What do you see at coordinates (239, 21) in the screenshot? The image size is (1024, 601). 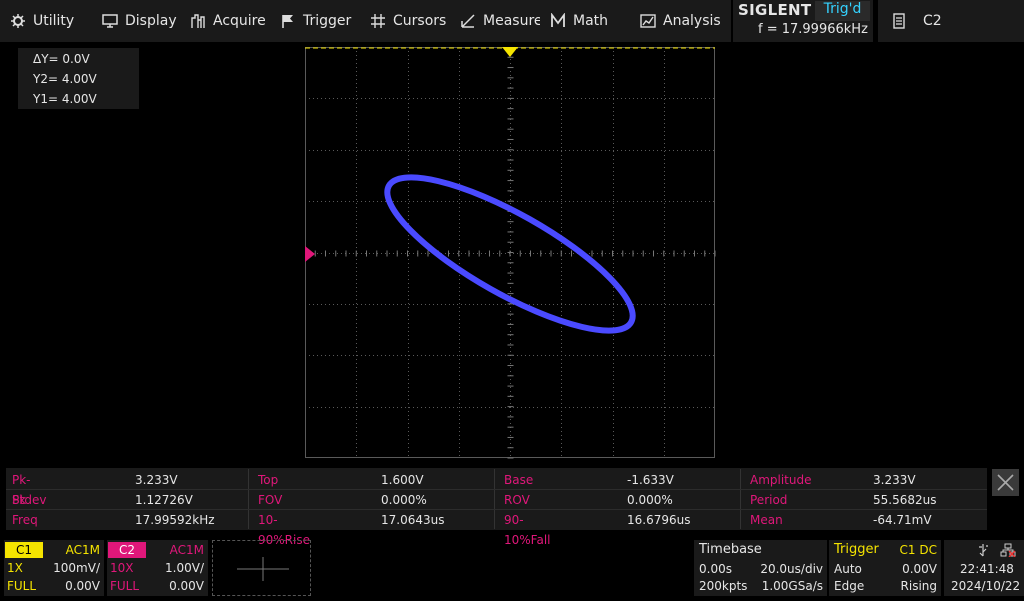 I see `menu-acquire-label: Acquire` at bounding box center [239, 21].